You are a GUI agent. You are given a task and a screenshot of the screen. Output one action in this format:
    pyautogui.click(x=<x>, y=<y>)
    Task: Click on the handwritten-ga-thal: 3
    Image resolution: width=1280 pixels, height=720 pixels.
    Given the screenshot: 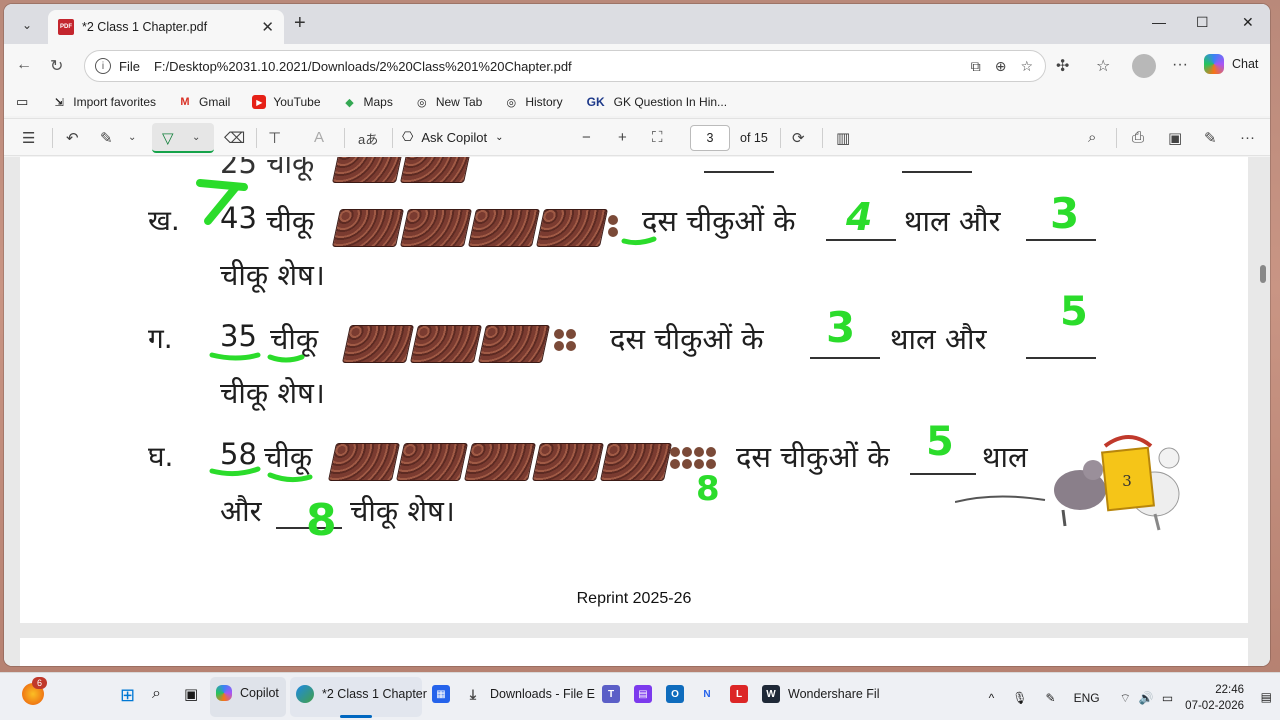 What is the action you would take?
    pyautogui.click(x=841, y=327)
    